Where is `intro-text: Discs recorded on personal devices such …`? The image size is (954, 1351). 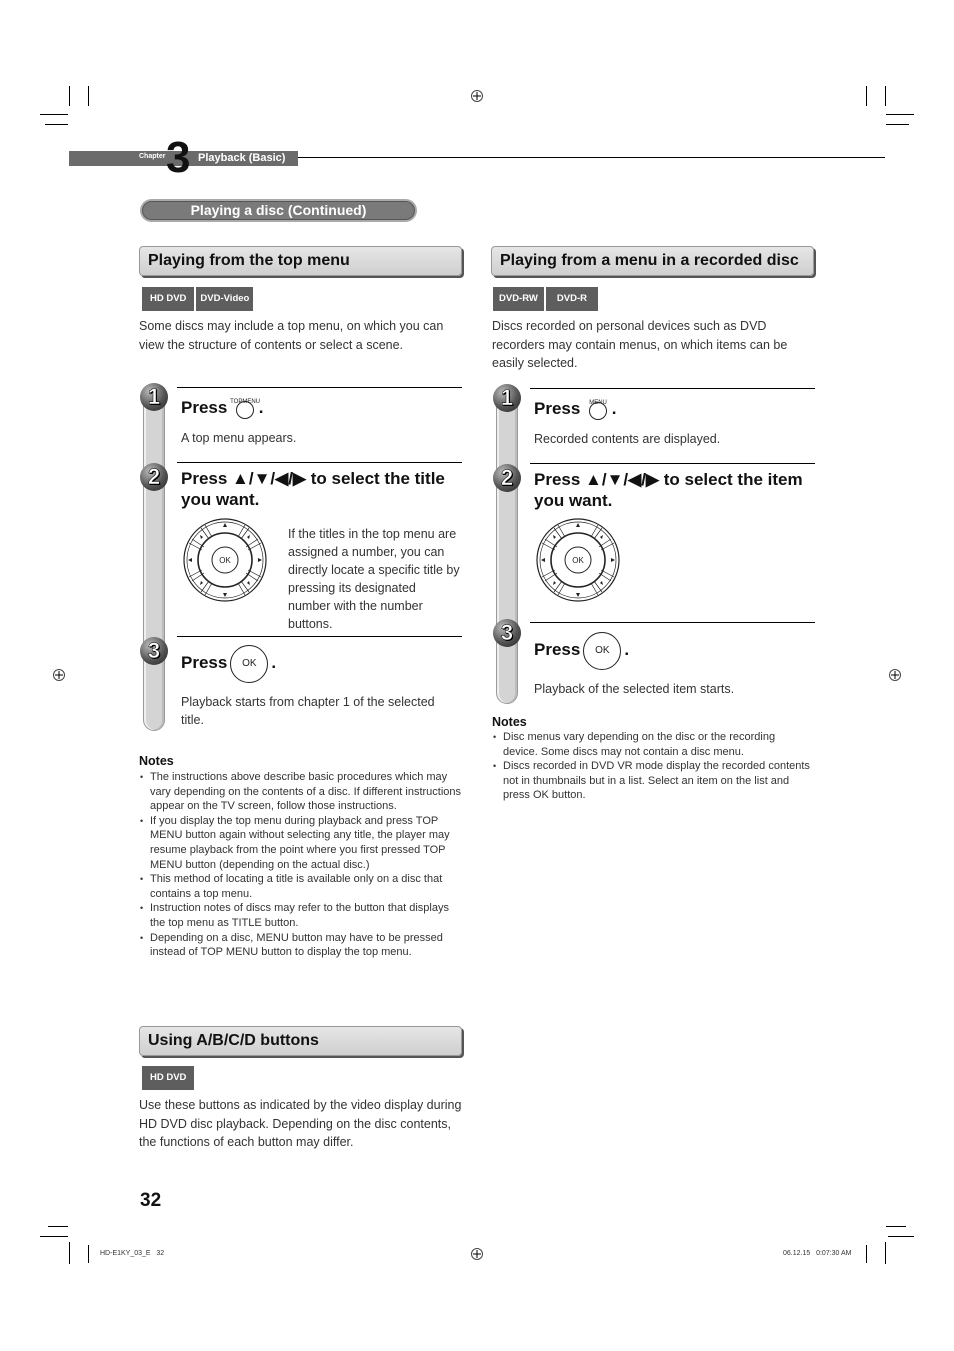
intro-text: Discs recorded on personal devices such … is located at coordinates (640, 344).